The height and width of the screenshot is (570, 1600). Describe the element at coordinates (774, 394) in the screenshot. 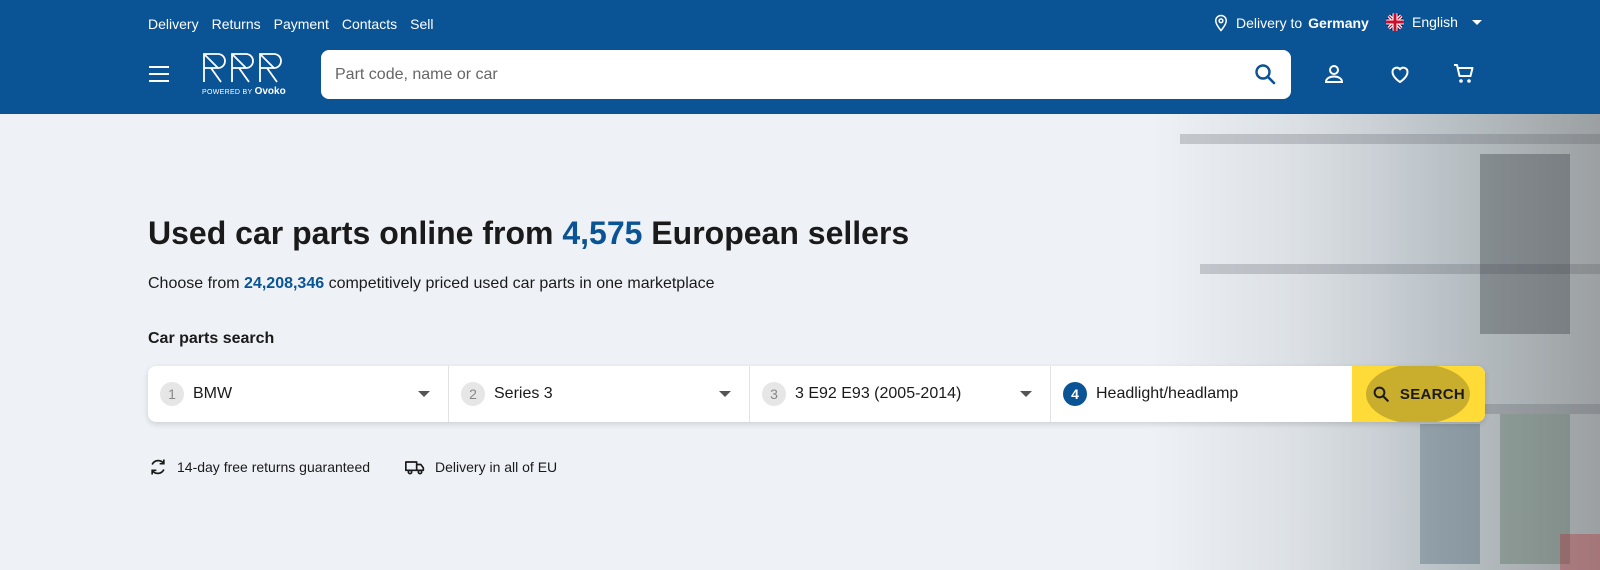

I see `step-number: 3` at that location.